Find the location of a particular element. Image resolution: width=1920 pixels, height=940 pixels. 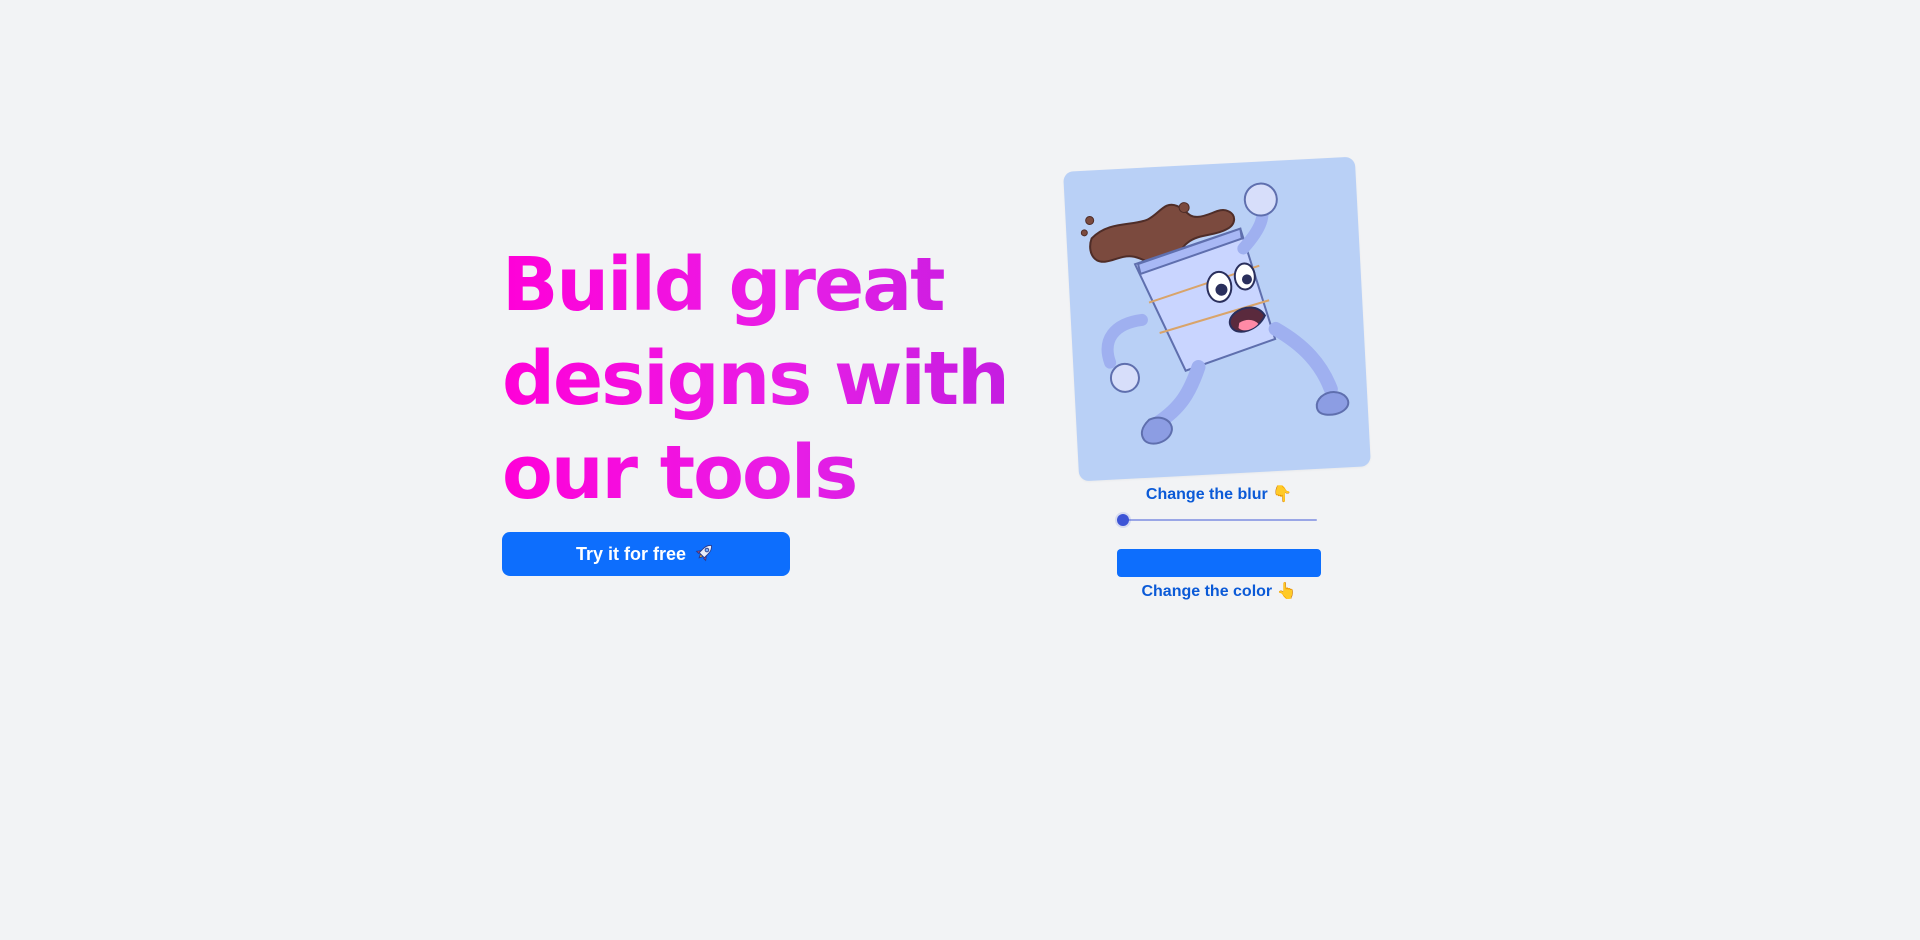

color-picker-button is located at coordinates (1219, 563).